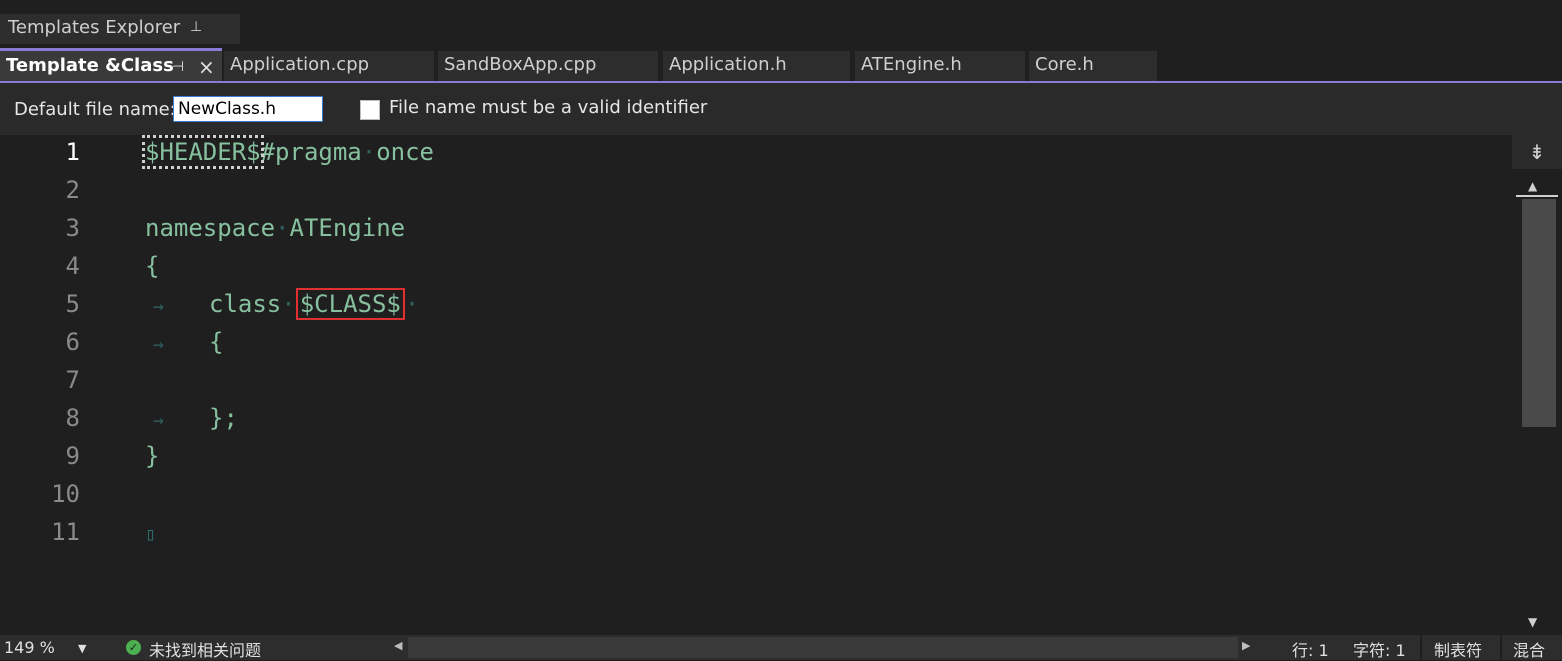  What do you see at coordinates (398, 645) in the screenshot?
I see `scroll-left-icon: ◀` at bounding box center [398, 645].